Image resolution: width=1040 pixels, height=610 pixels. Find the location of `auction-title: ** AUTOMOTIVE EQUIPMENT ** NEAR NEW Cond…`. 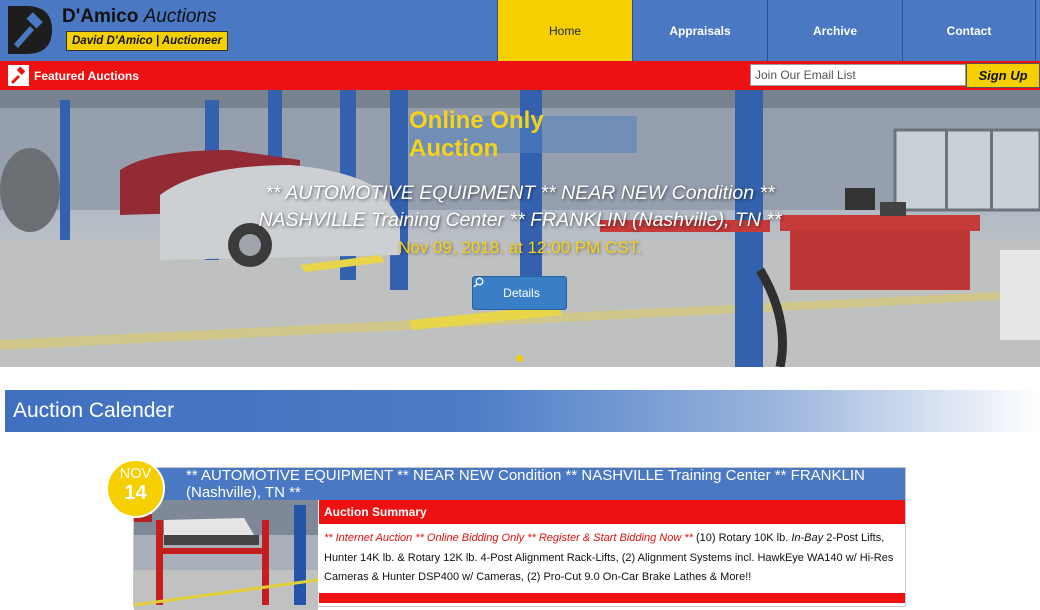

auction-title: ** AUTOMOTIVE EQUIPMENT ** NEAR NEW Cond… is located at coordinates (519, 484).